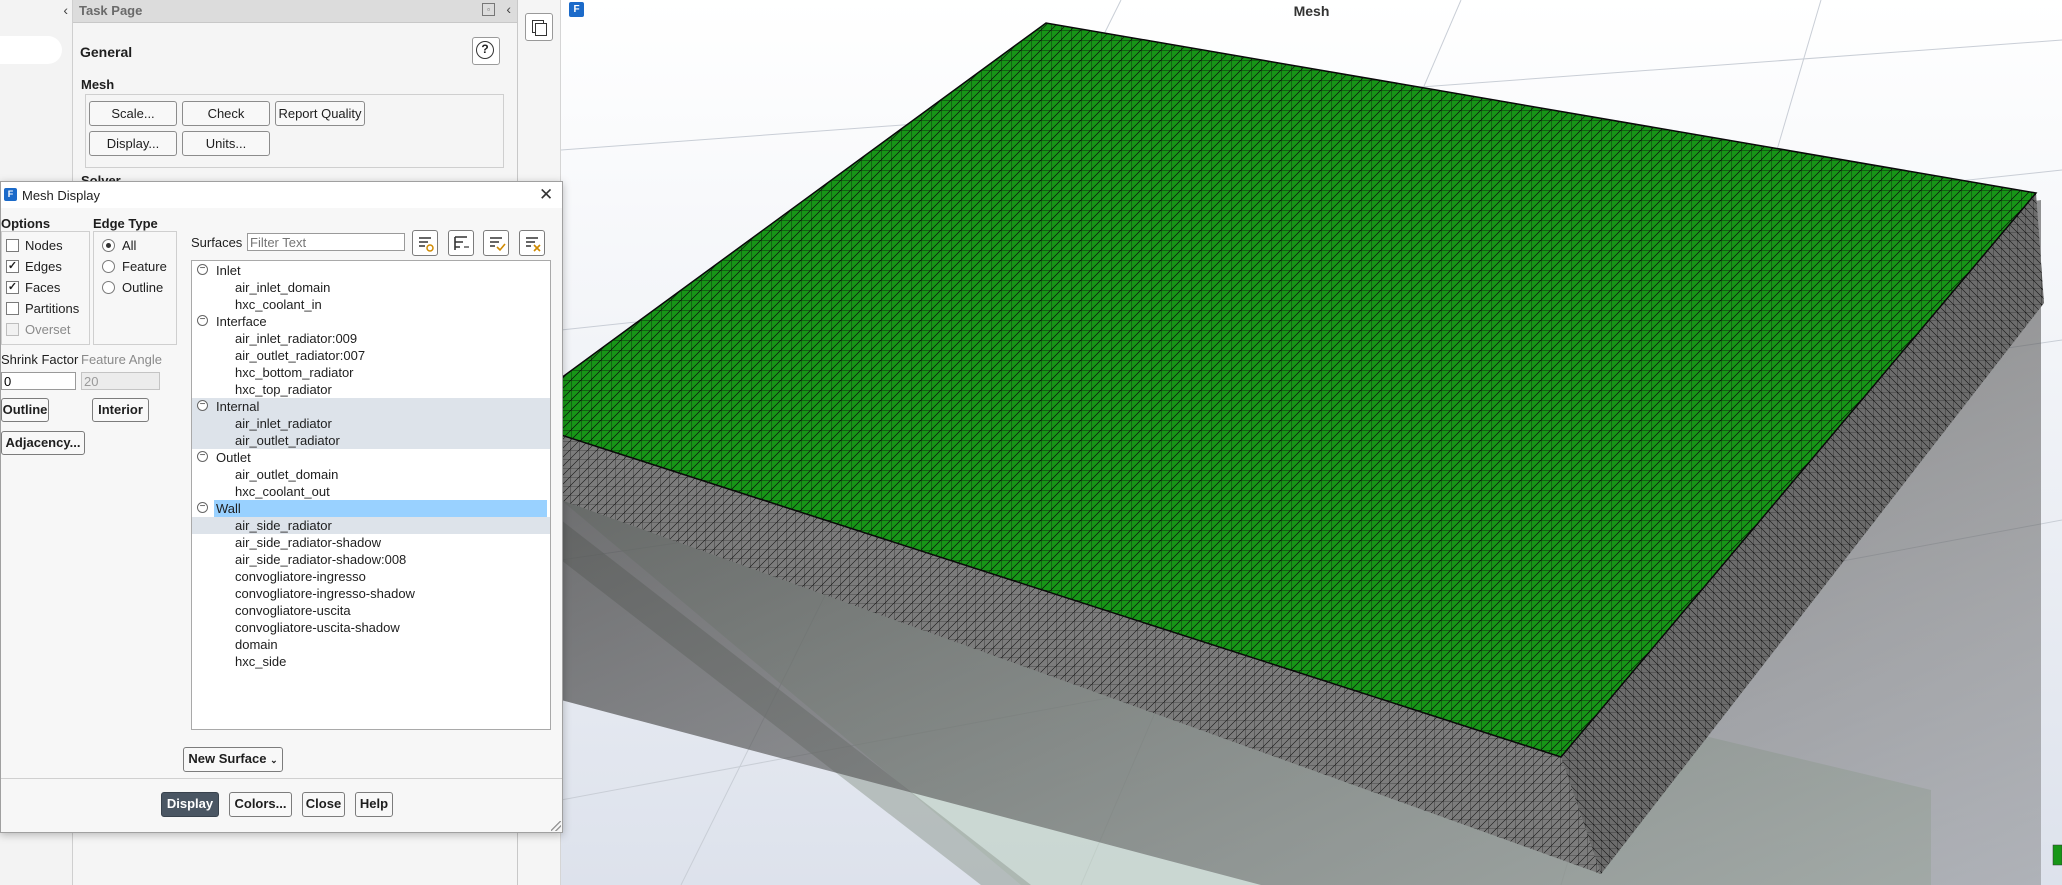 Image resolution: width=2062 pixels, height=885 pixels. I want to click on feature-angle-label: Feature Angle, so click(121, 359).